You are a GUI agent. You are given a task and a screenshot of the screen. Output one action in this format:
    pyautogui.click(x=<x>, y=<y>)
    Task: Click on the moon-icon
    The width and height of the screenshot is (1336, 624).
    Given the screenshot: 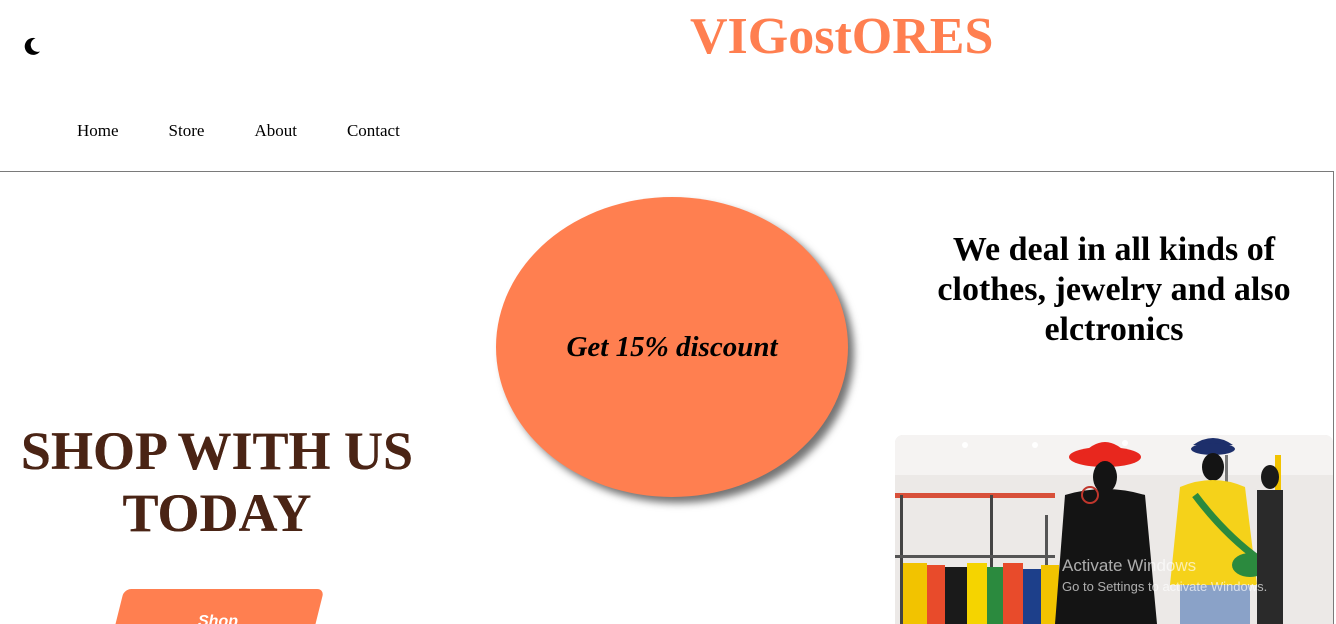 What is the action you would take?
    pyautogui.click(x=32, y=46)
    